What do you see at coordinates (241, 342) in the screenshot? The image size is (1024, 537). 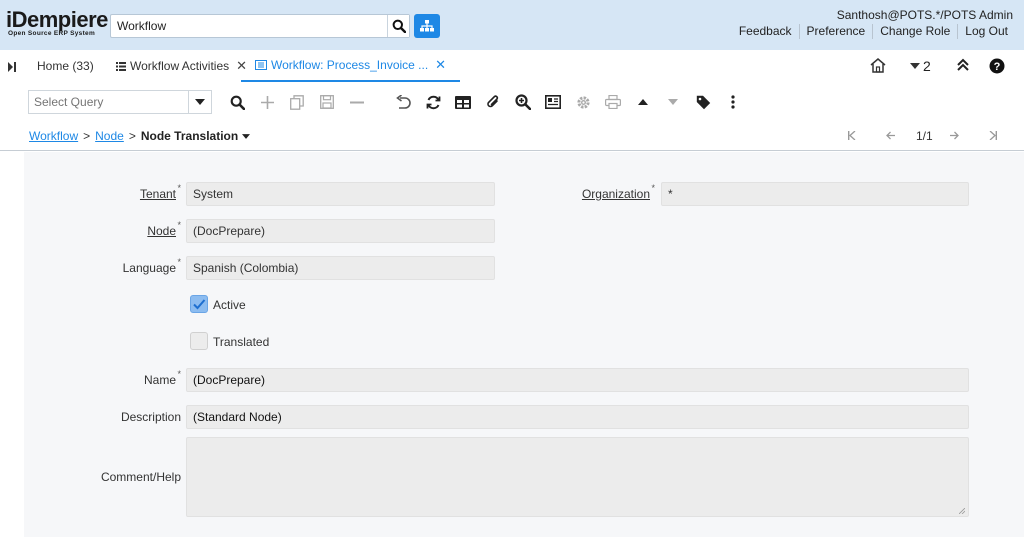 I see `translated-label: Translated` at bounding box center [241, 342].